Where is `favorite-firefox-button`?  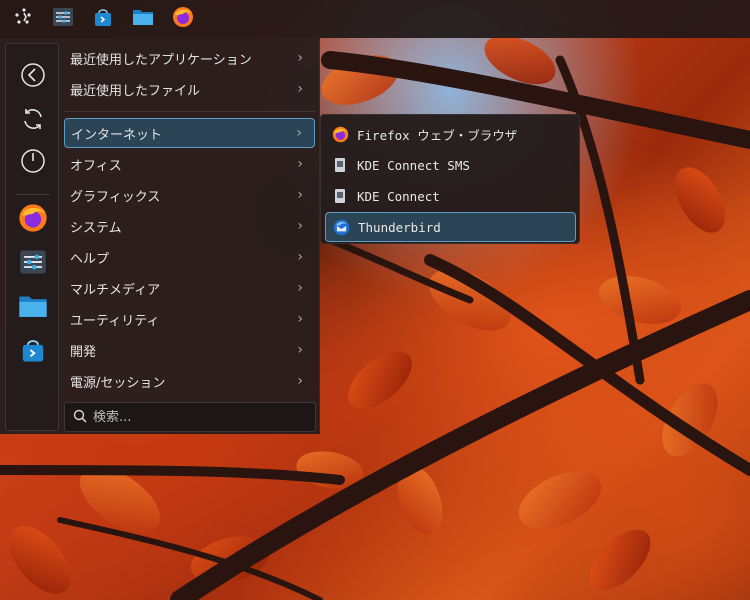
favorite-firefox-button is located at coordinates (33, 220).